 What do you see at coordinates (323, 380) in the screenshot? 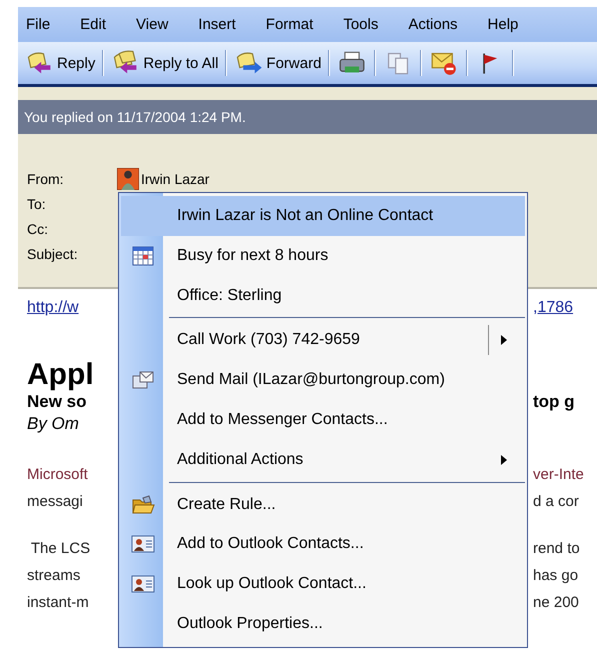
I see `menu-item: Send Mail (ILazar@burtongroup.com)` at bounding box center [323, 380].